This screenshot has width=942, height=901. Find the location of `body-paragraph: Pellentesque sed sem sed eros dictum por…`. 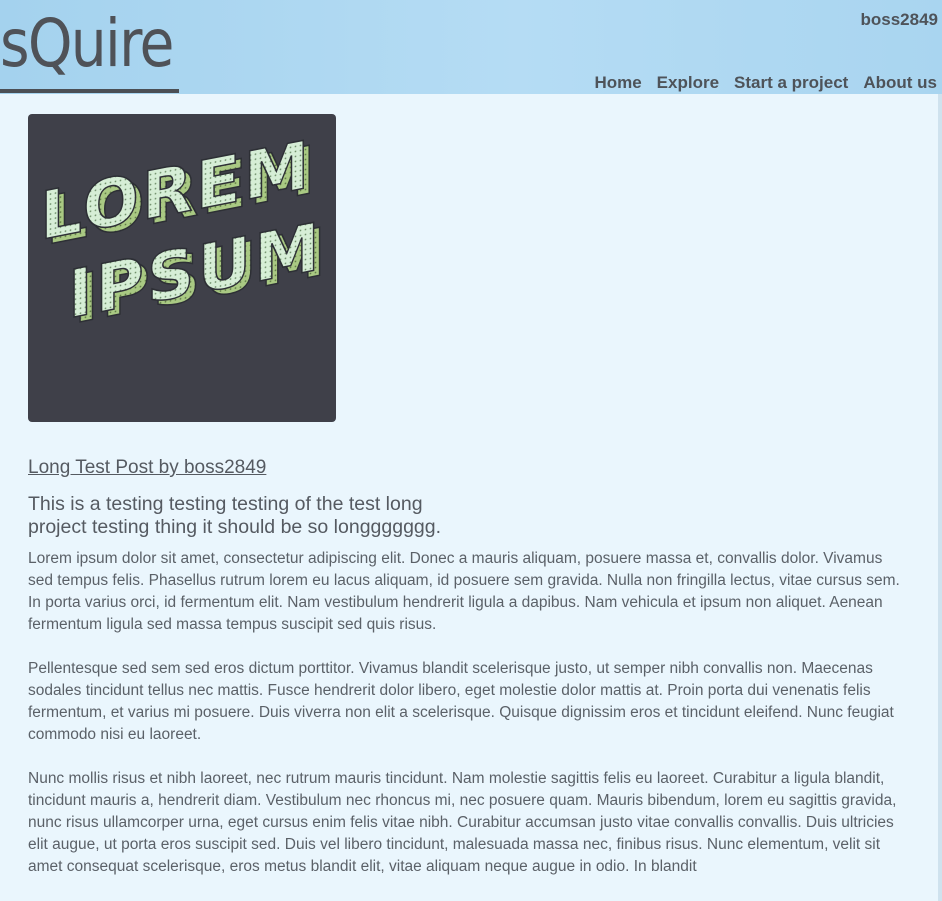

body-paragraph: Pellentesque sed sem sed eros dictum por… is located at coordinates (461, 701).